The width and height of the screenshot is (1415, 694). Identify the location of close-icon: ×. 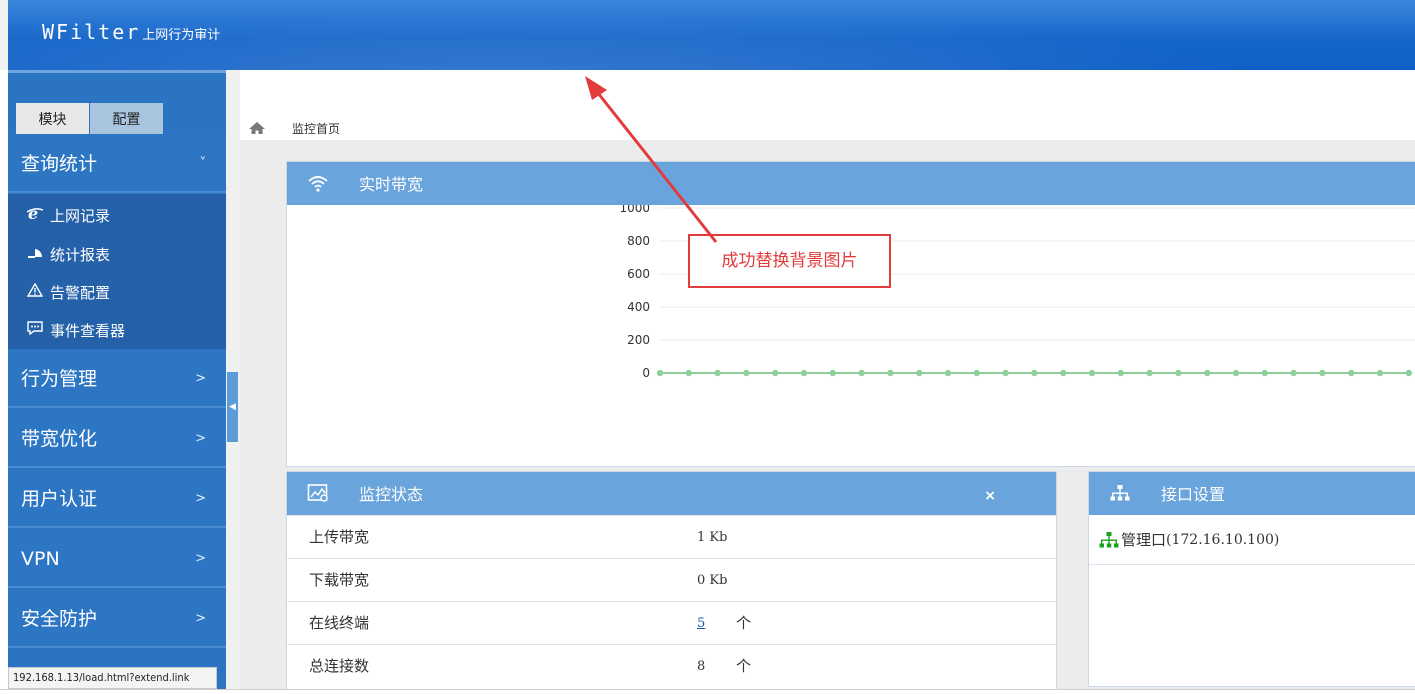
(990, 496).